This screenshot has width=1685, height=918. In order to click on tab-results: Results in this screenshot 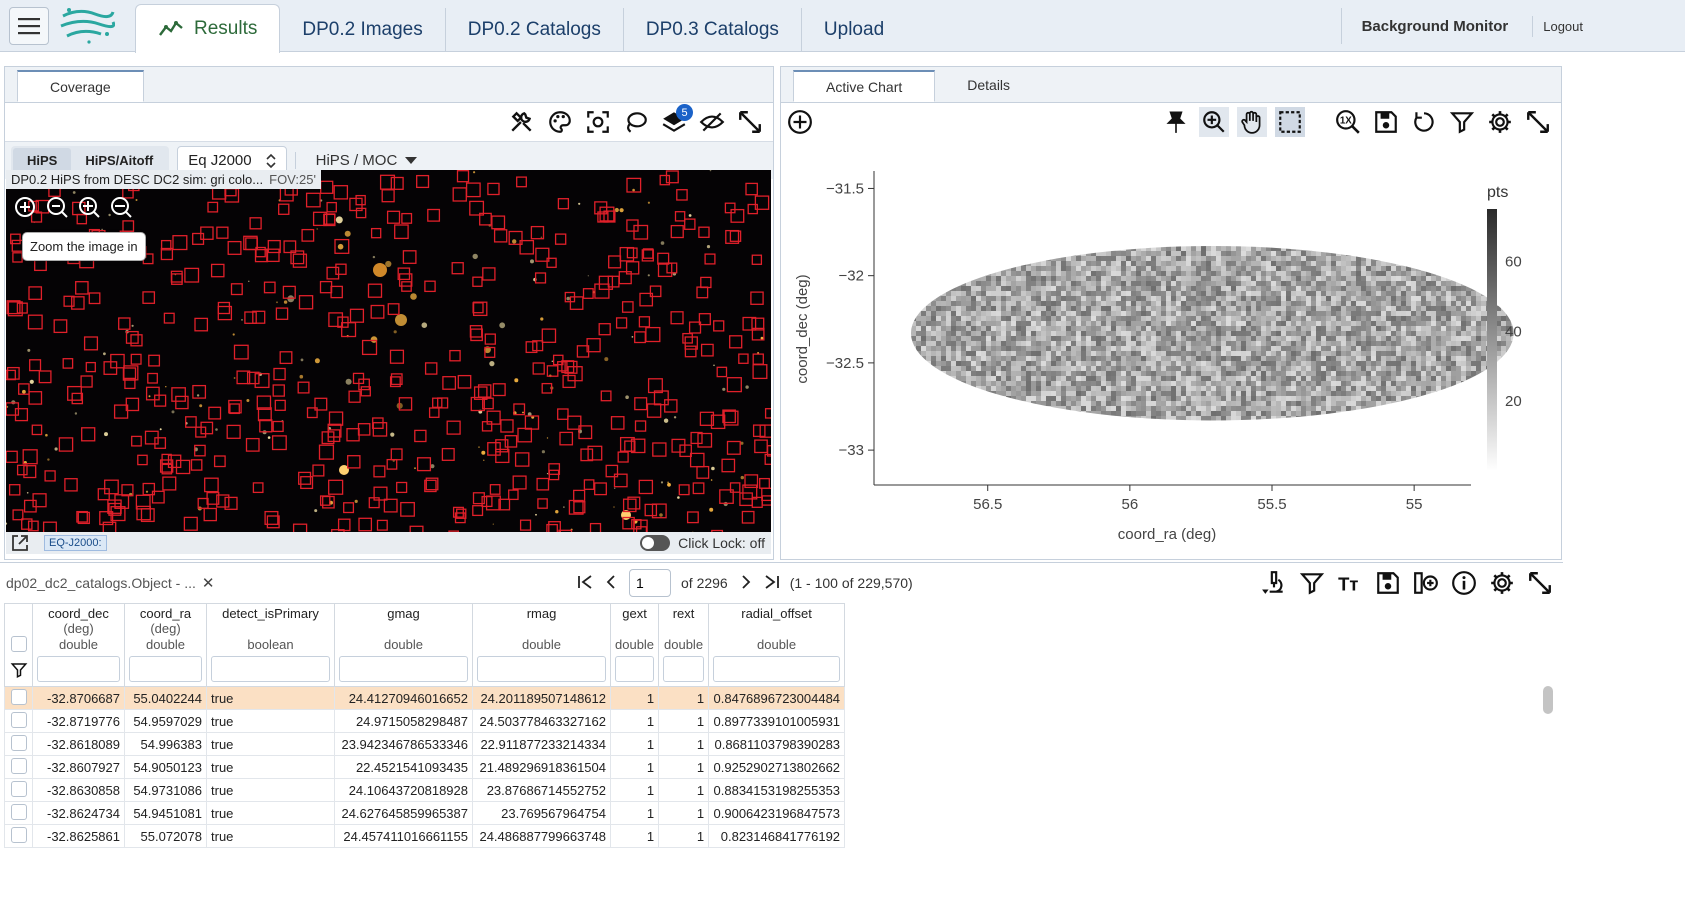, I will do `click(208, 28)`.